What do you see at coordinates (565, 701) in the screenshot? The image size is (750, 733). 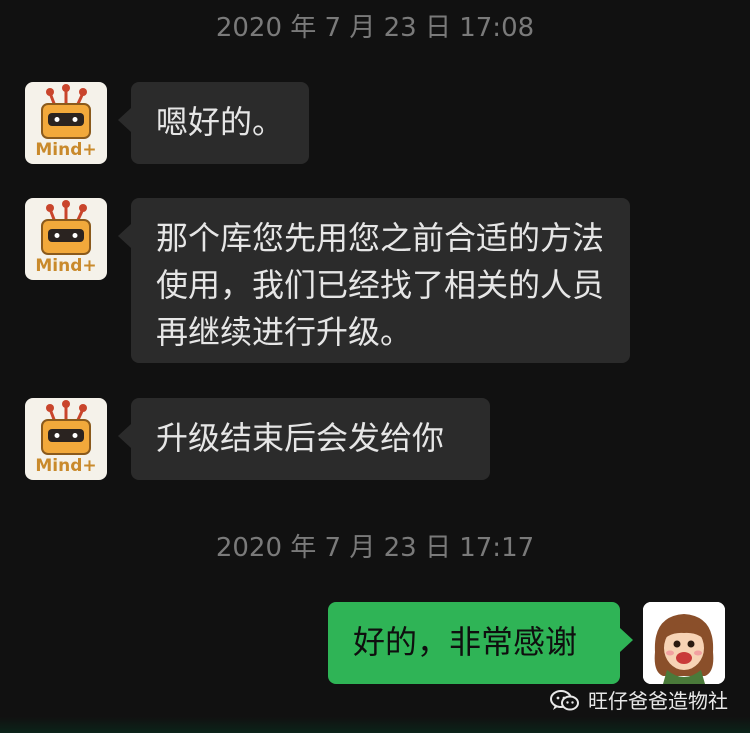 I see `wechat-icon` at bounding box center [565, 701].